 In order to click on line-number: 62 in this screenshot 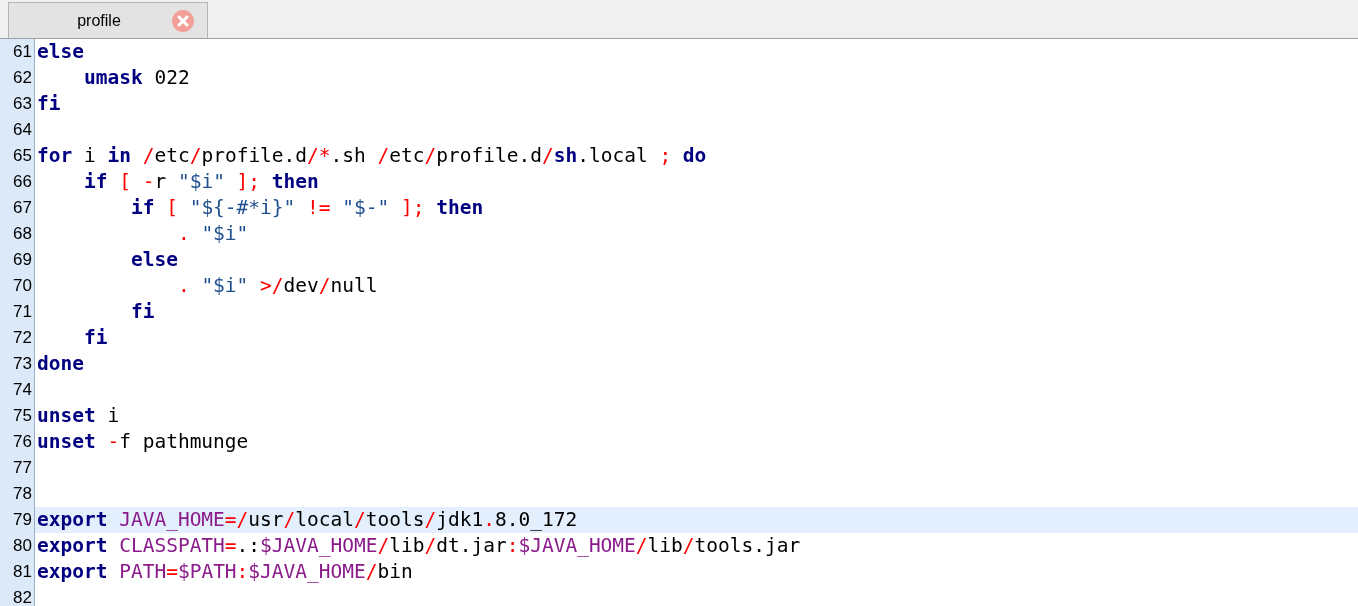, I will do `click(17, 78)`.